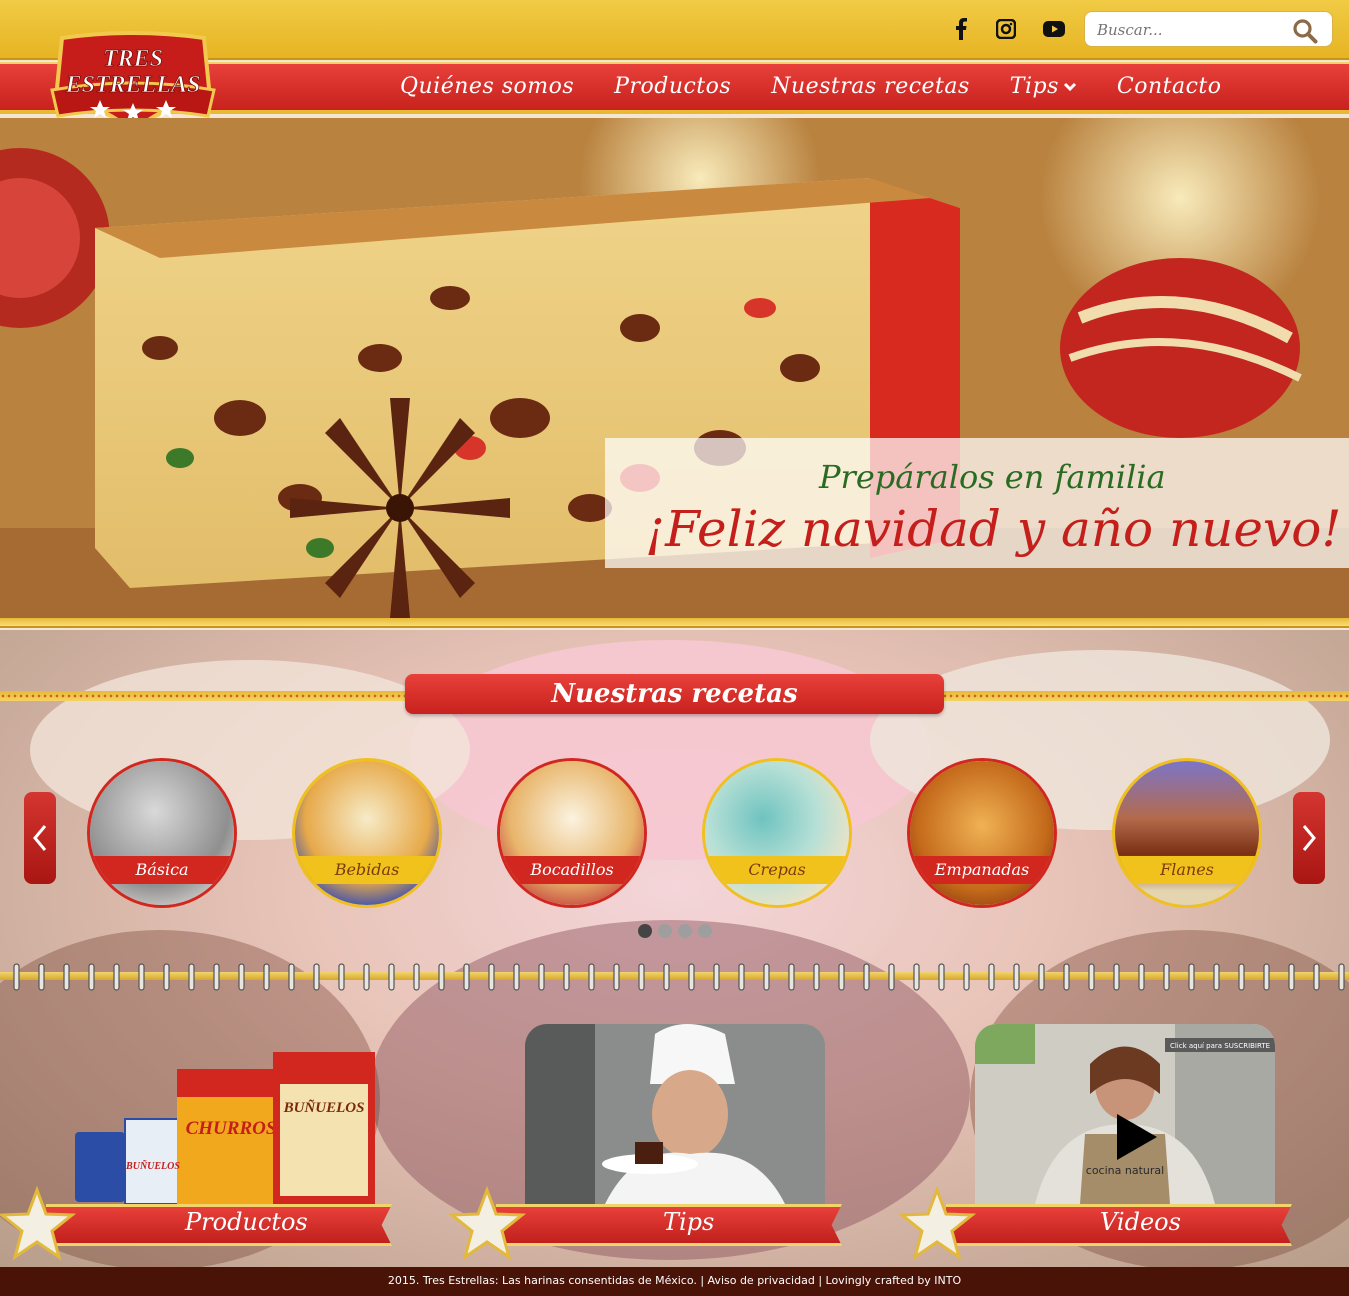 The image size is (1349, 1296). I want to click on carousel-next-button, so click(1309, 838).